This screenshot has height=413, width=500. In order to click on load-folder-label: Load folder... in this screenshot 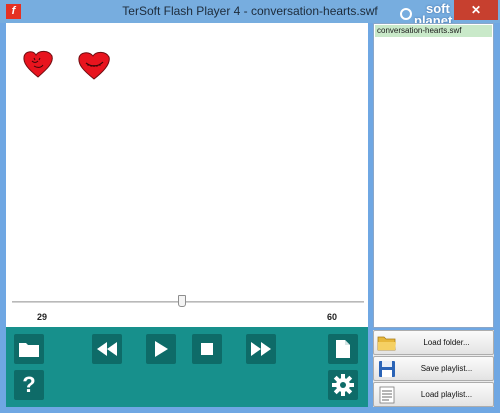, I will do `click(446, 342)`.